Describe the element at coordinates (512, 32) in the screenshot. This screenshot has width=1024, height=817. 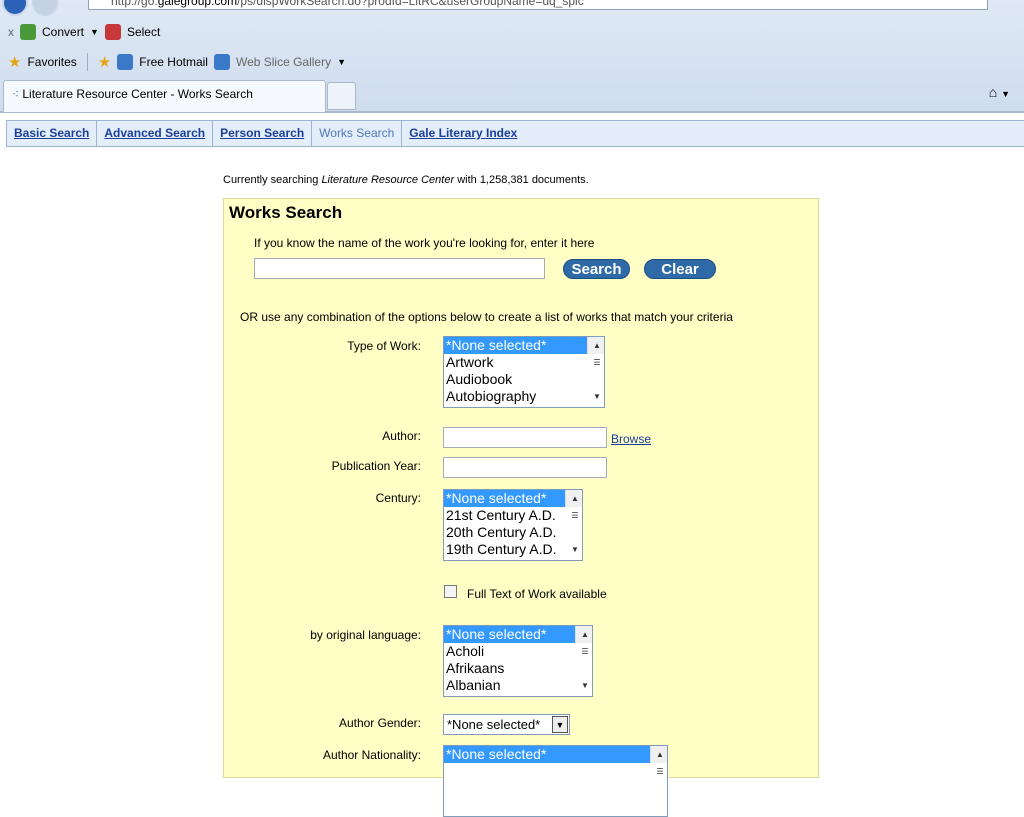
I see `command-bar: x Convert ▼ Select` at that location.